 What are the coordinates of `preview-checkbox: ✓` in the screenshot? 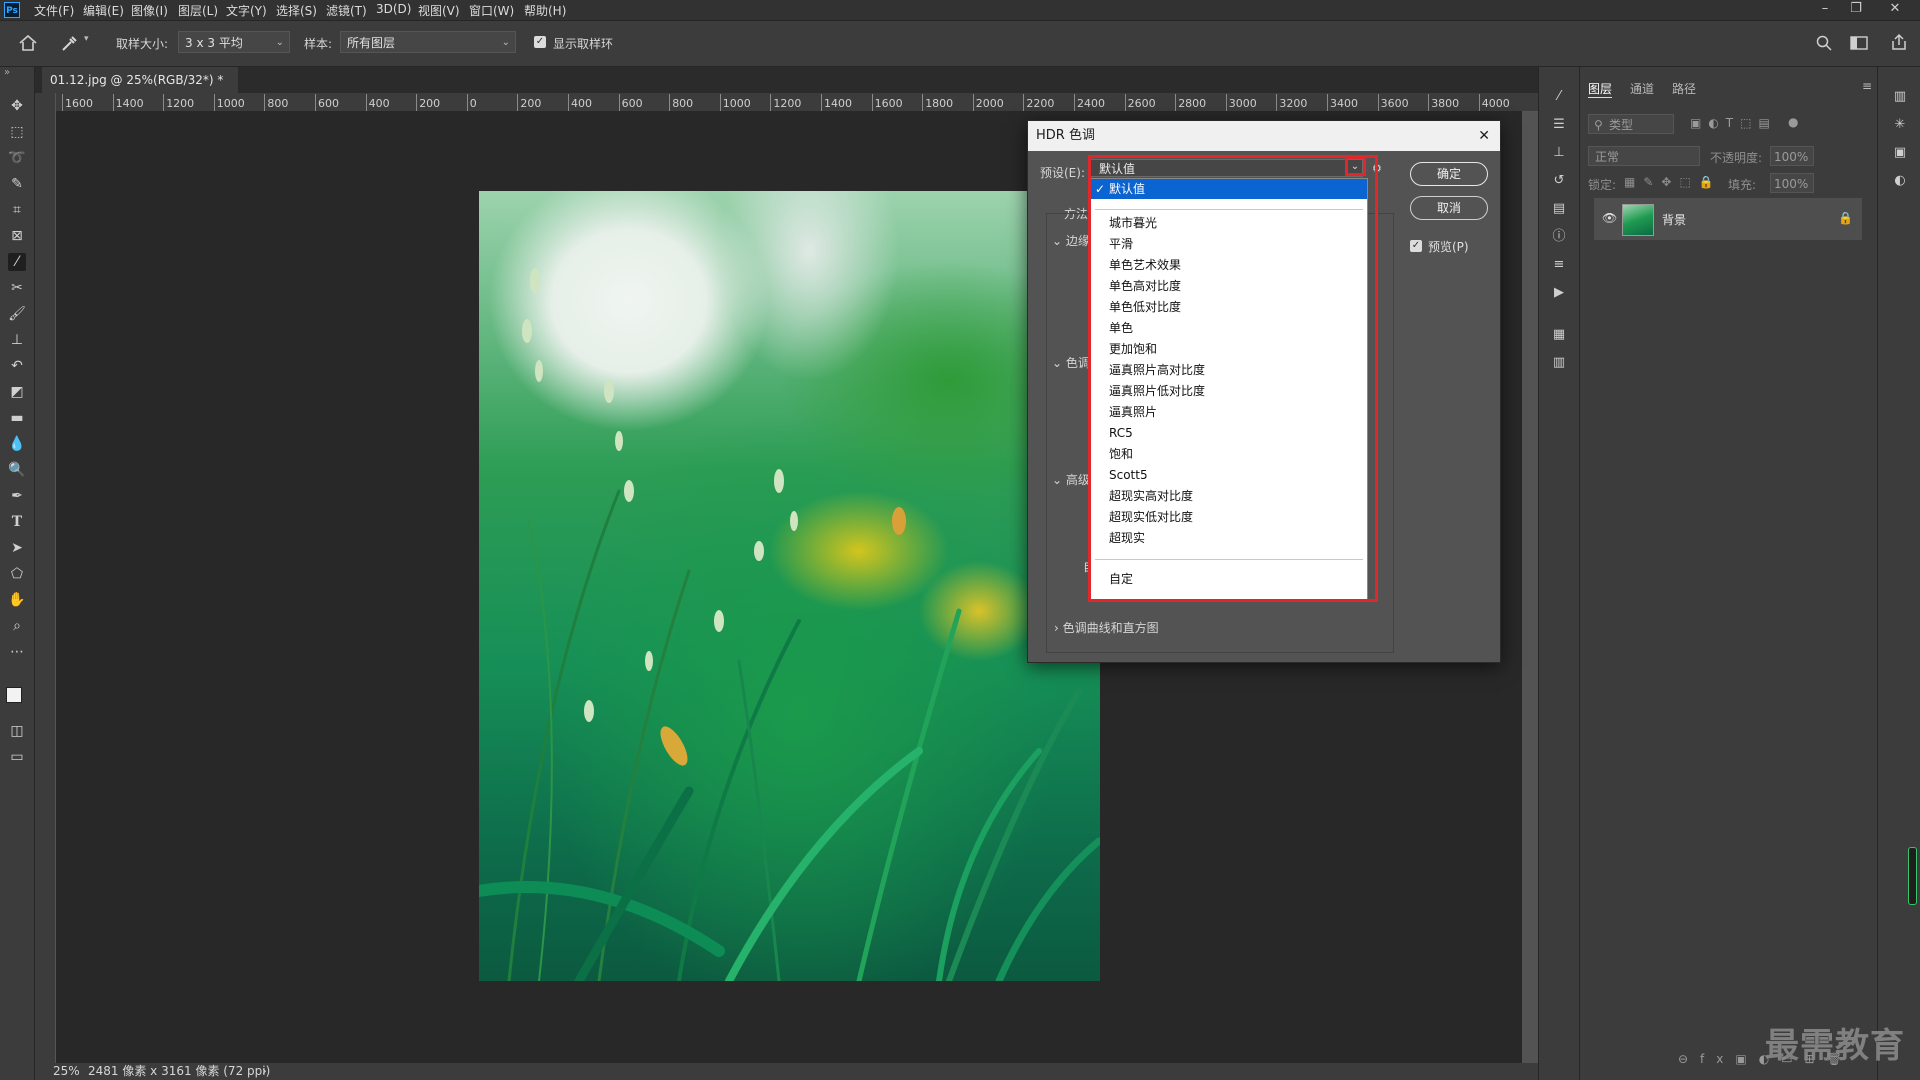 It's located at (1416, 246).